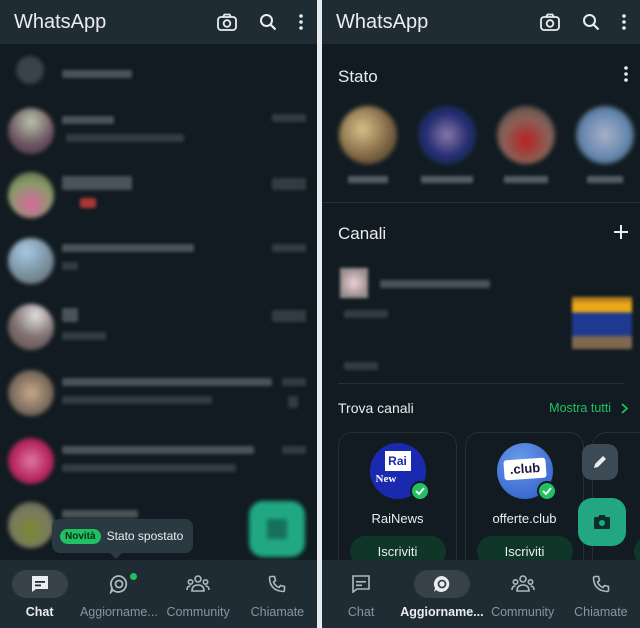  Describe the element at coordinates (277, 584) in the screenshot. I see `phone-icon` at that location.